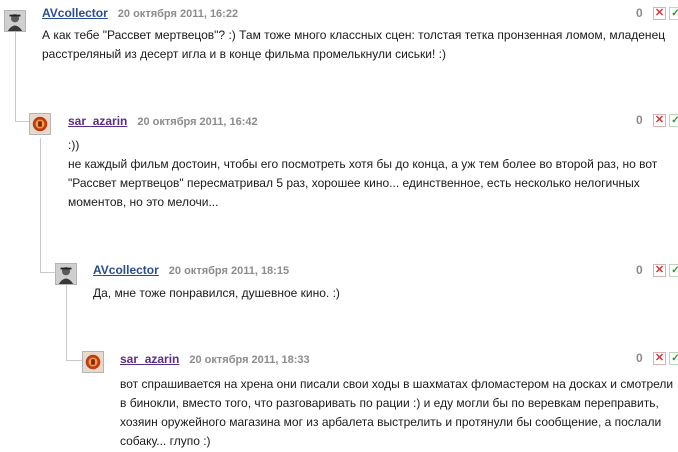 The height and width of the screenshot is (452, 678). I want to click on comment-header: sar_azarin 20 октября 2011, 18:33, so click(215, 359).